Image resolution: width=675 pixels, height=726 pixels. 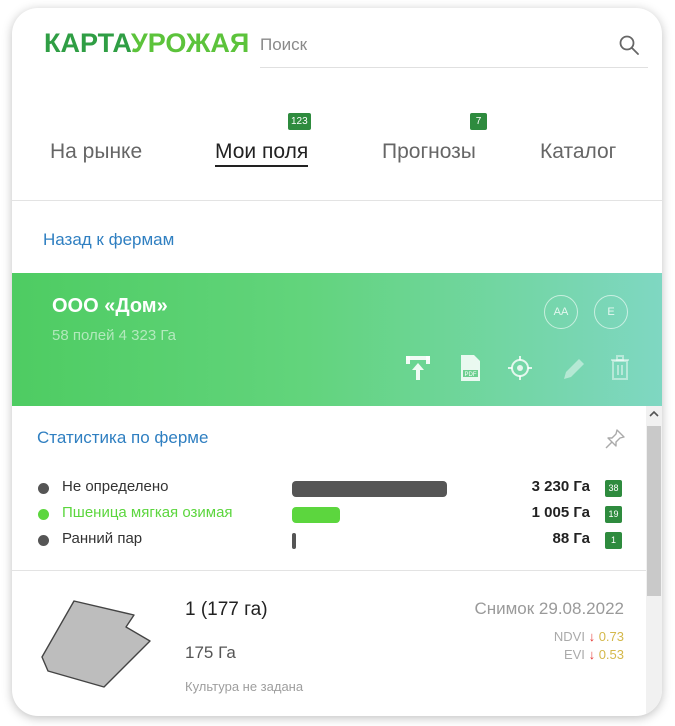 I want to click on tab-forecasts: Прогнозы, so click(x=429, y=152).